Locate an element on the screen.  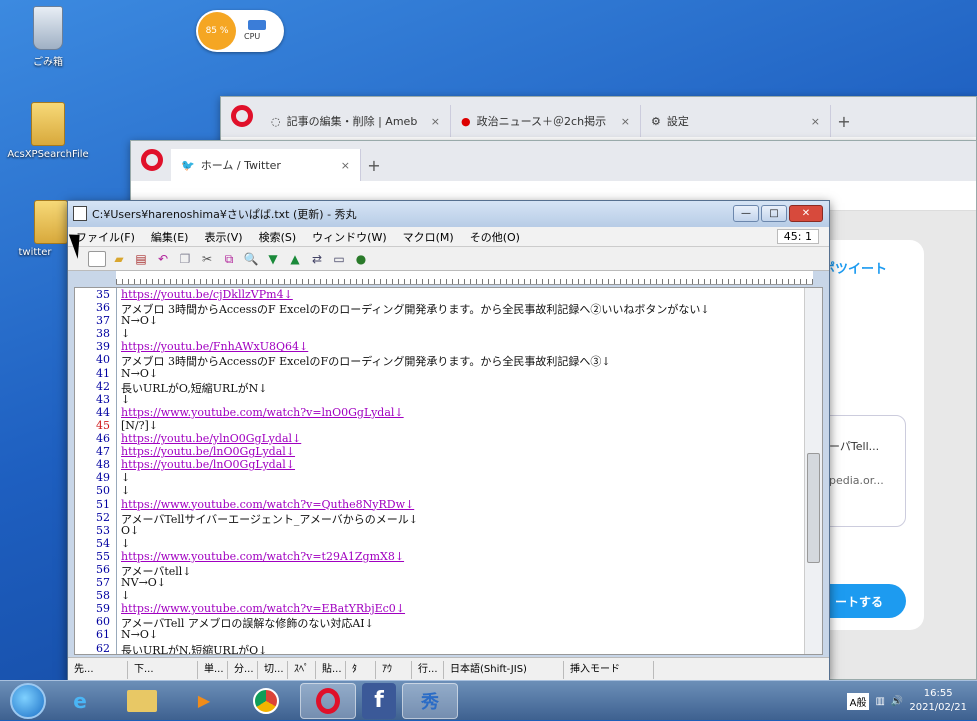
editor-line: 45[N/?]↓ is located at coordinates (439, 425).